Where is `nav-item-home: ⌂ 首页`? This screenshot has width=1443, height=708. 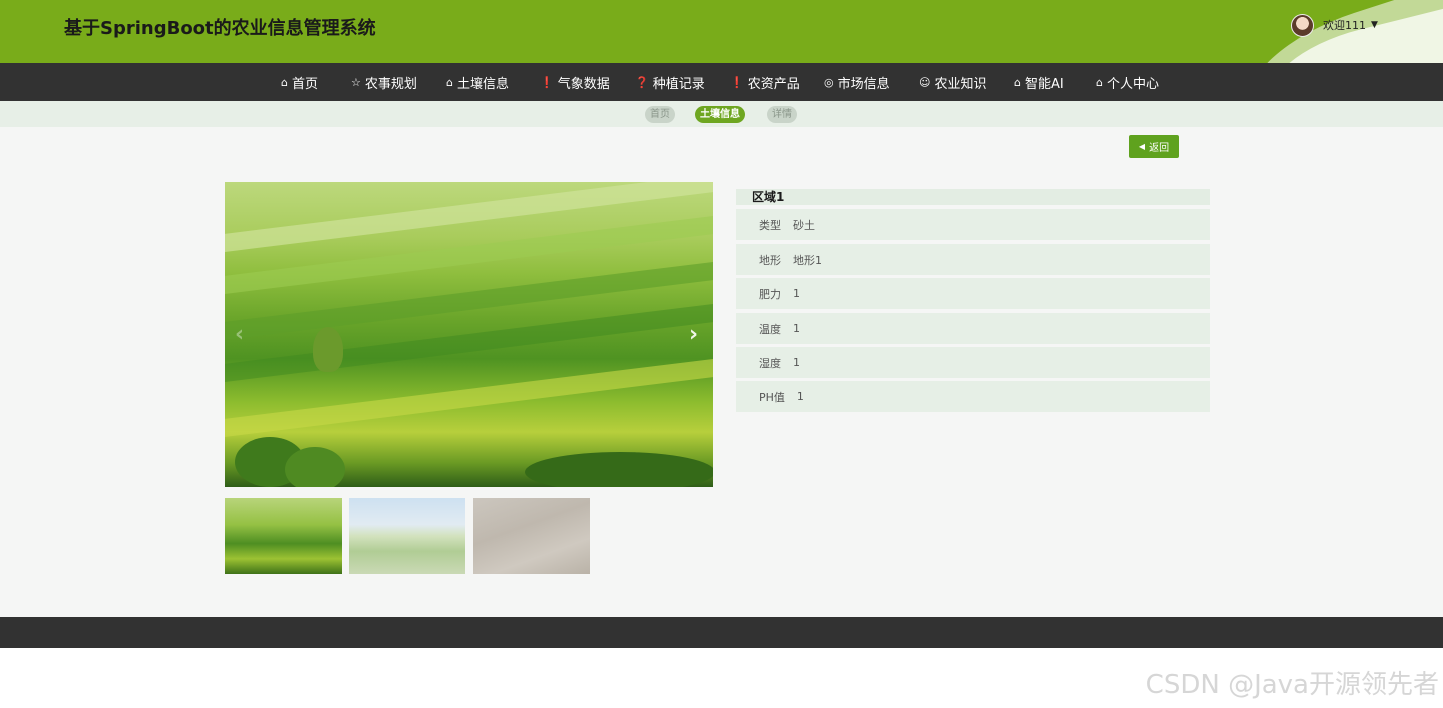
nav-item-home: ⌂ 首页 is located at coordinates (299, 82).